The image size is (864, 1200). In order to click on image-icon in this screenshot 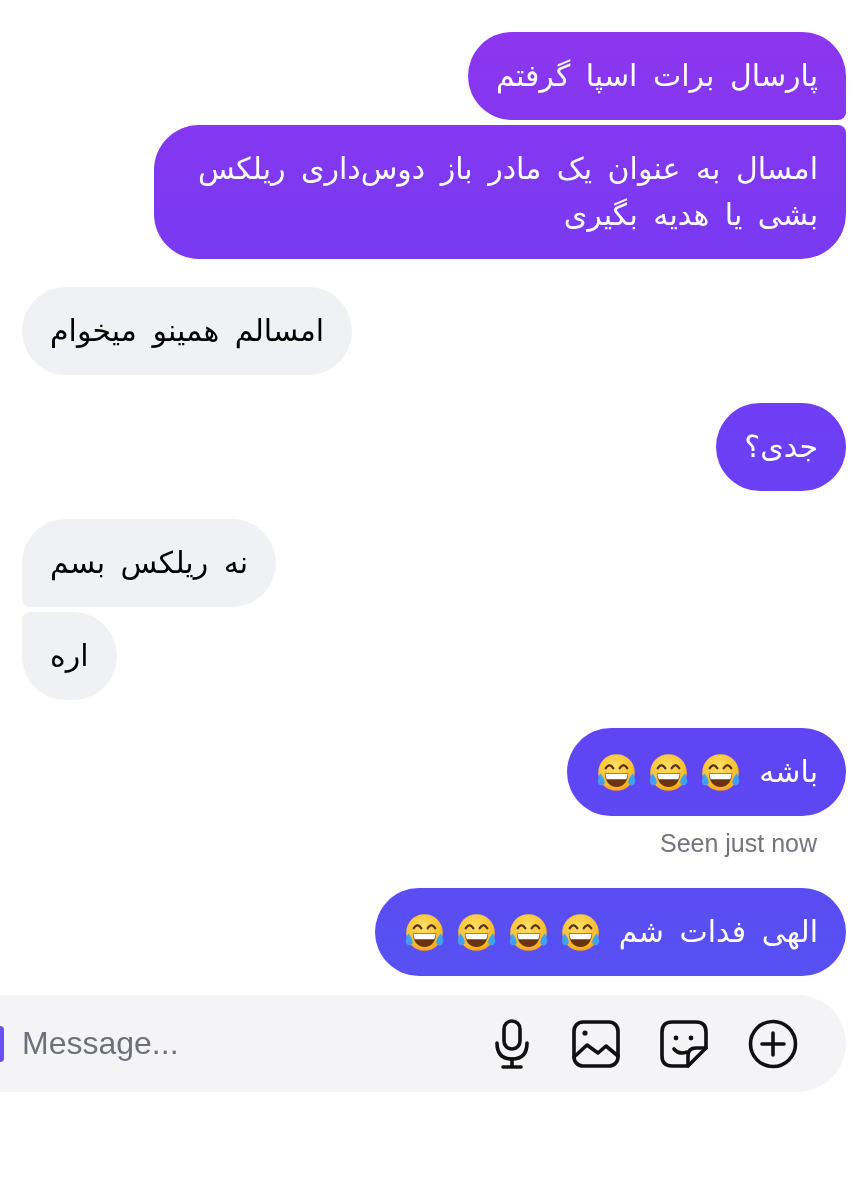, I will do `click(596, 1043)`.